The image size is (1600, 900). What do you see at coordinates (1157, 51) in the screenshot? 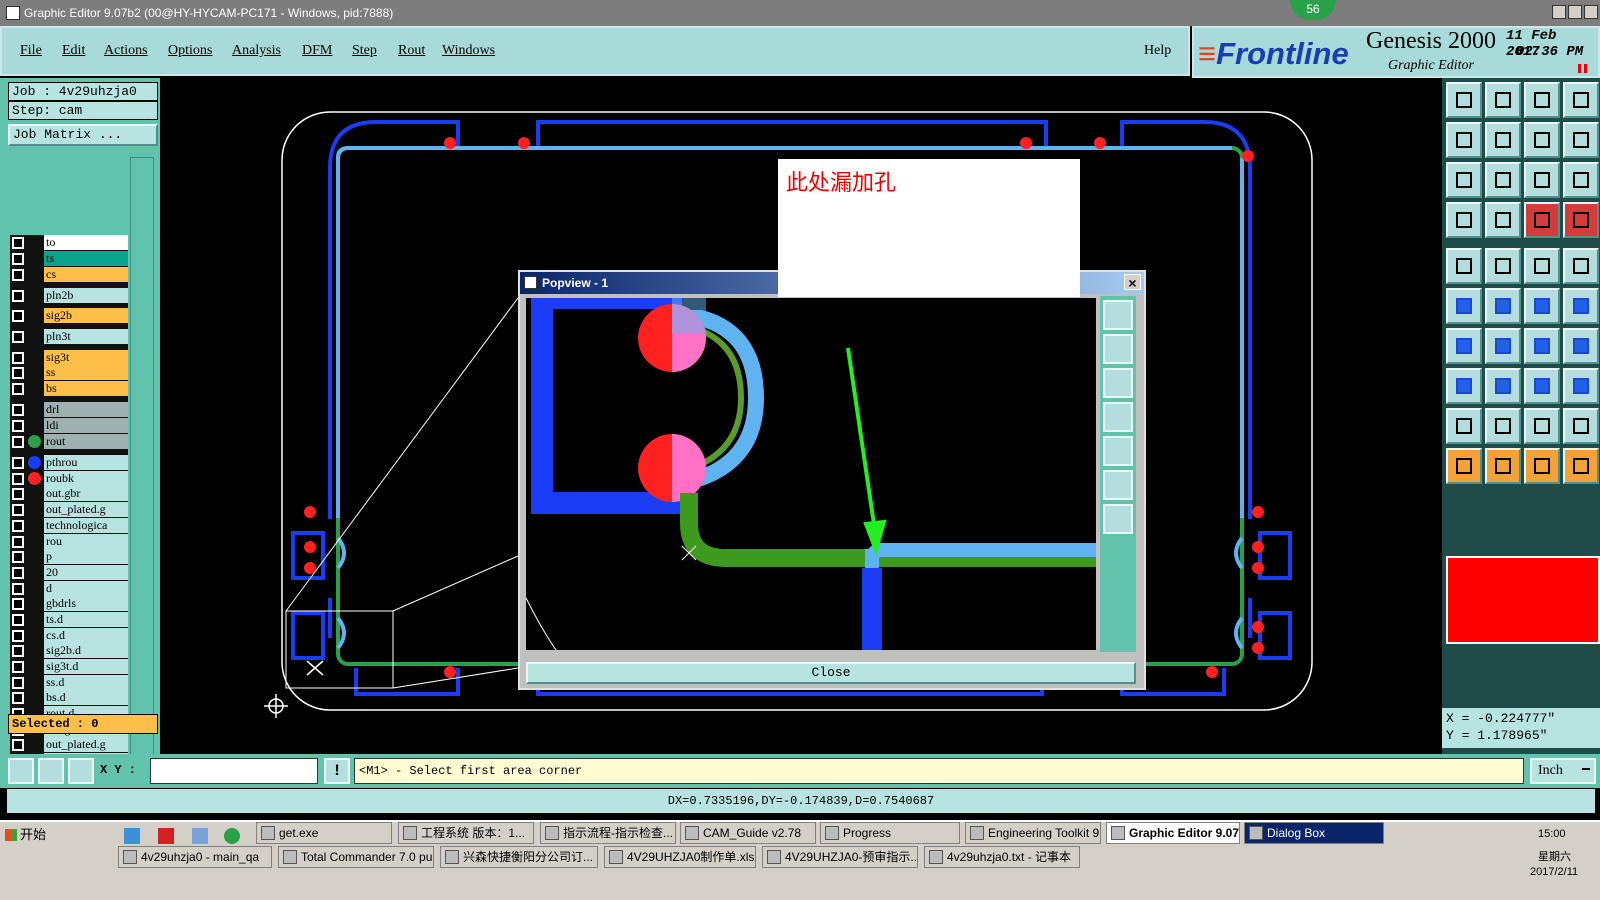
I see `menu-help: Help` at bounding box center [1157, 51].